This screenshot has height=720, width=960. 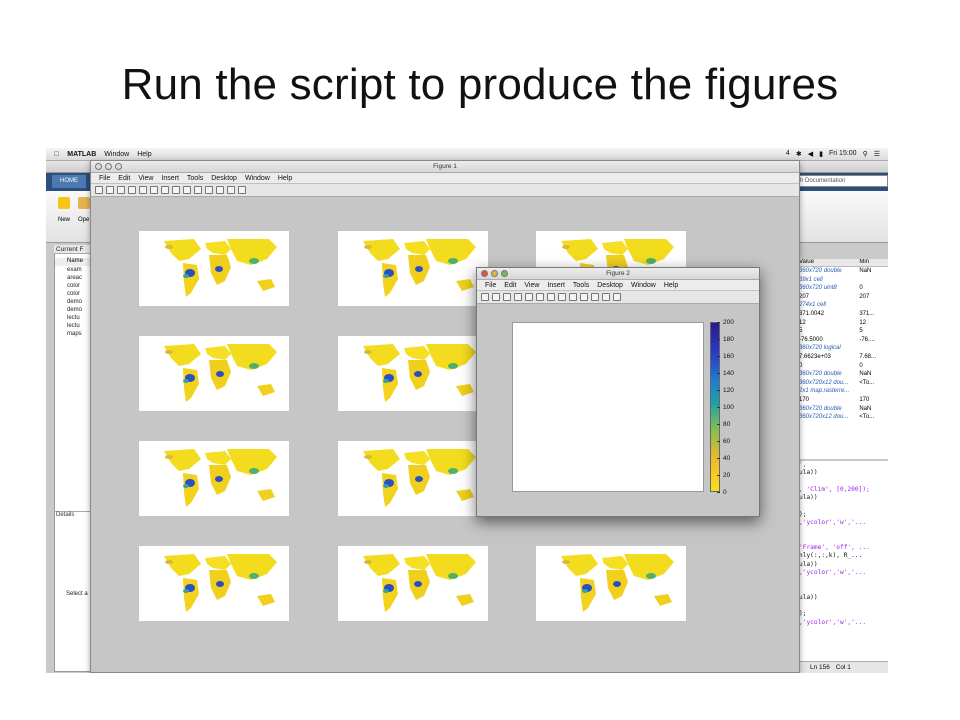 I want to click on tab-home: HOME, so click(x=69, y=181).